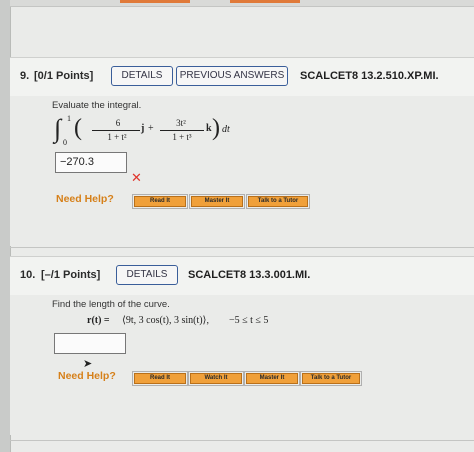 Image resolution: width=474 pixels, height=452 pixels. What do you see at coordinates (28, 275) in the screenshot?
I see `question-number: 10.` at bounding box center [28, 275].